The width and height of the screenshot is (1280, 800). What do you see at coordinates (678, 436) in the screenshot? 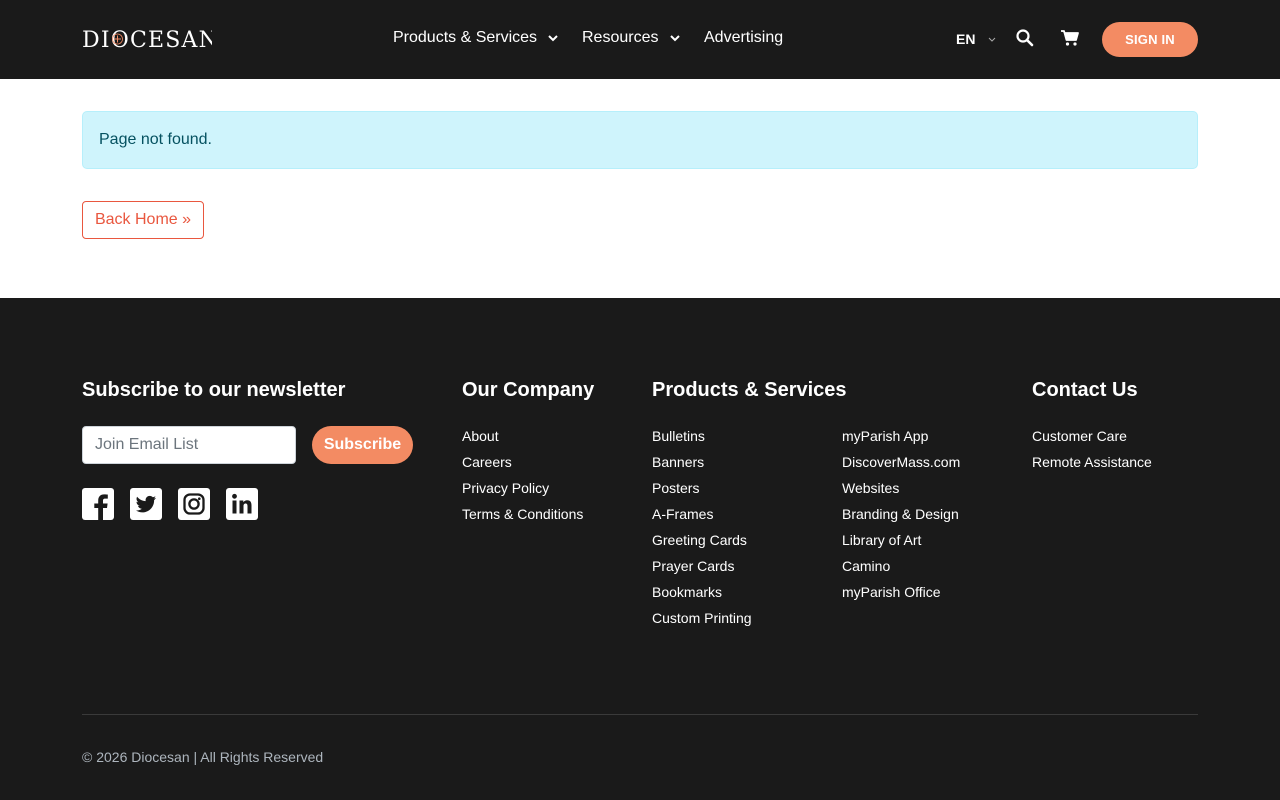
I see `footer-link-bulletins: Bulletins` at bounding box center [678, 436].